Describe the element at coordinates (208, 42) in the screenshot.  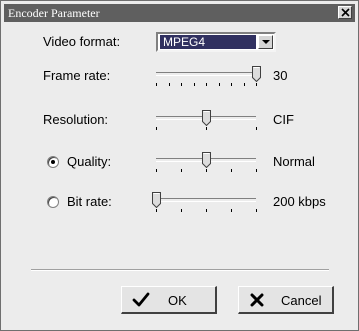
I see `video-format-value: MPEG4` at that location.